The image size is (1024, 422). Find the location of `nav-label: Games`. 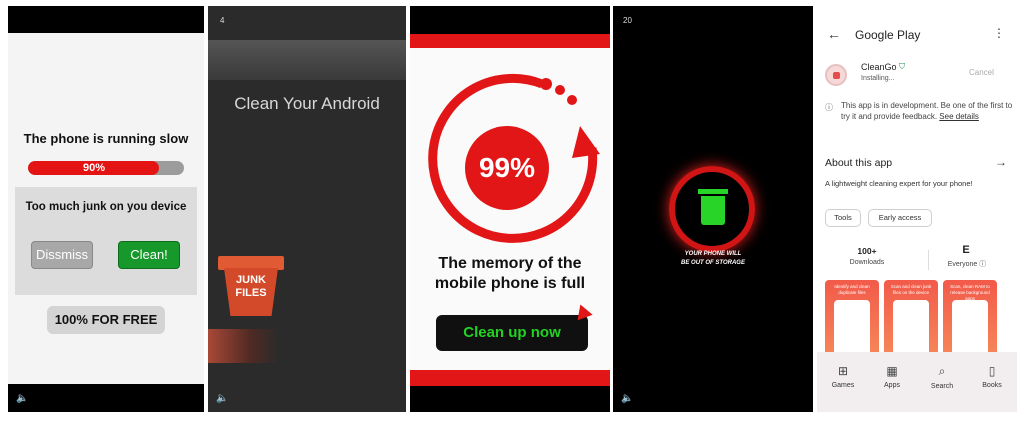

nav-label: Games is located at coordinates (843, 385).